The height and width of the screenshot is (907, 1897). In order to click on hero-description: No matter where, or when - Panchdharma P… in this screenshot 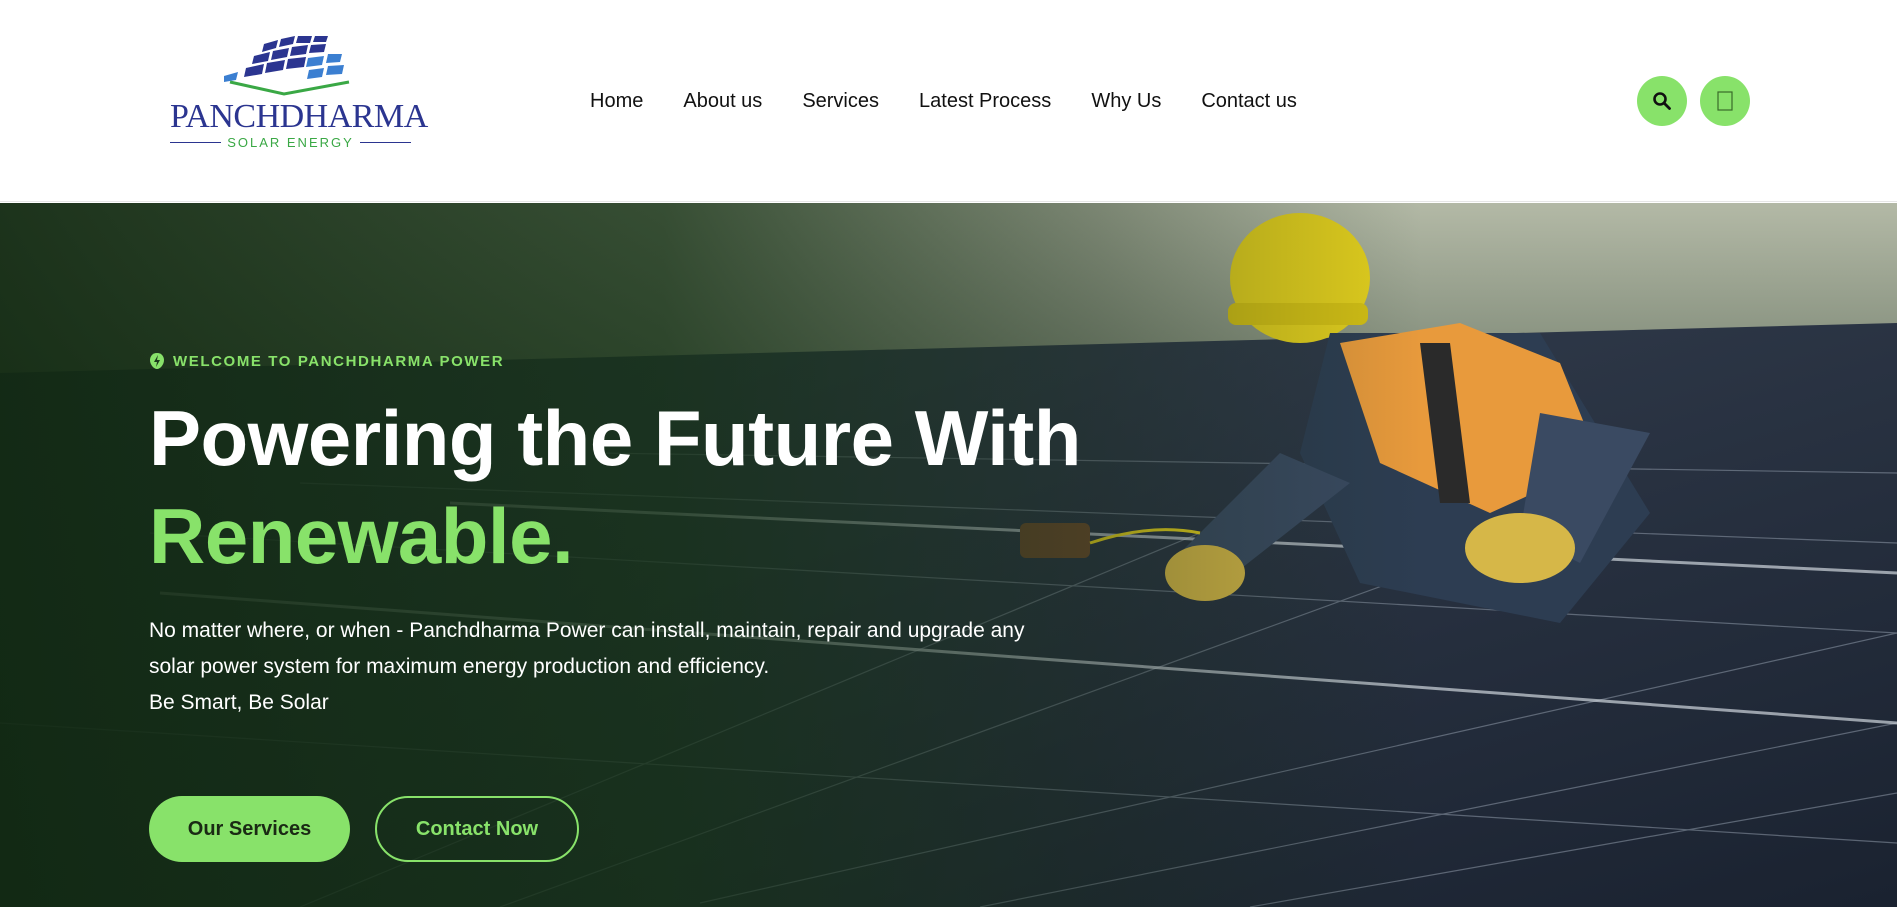, I will do `click(589, 667)`.